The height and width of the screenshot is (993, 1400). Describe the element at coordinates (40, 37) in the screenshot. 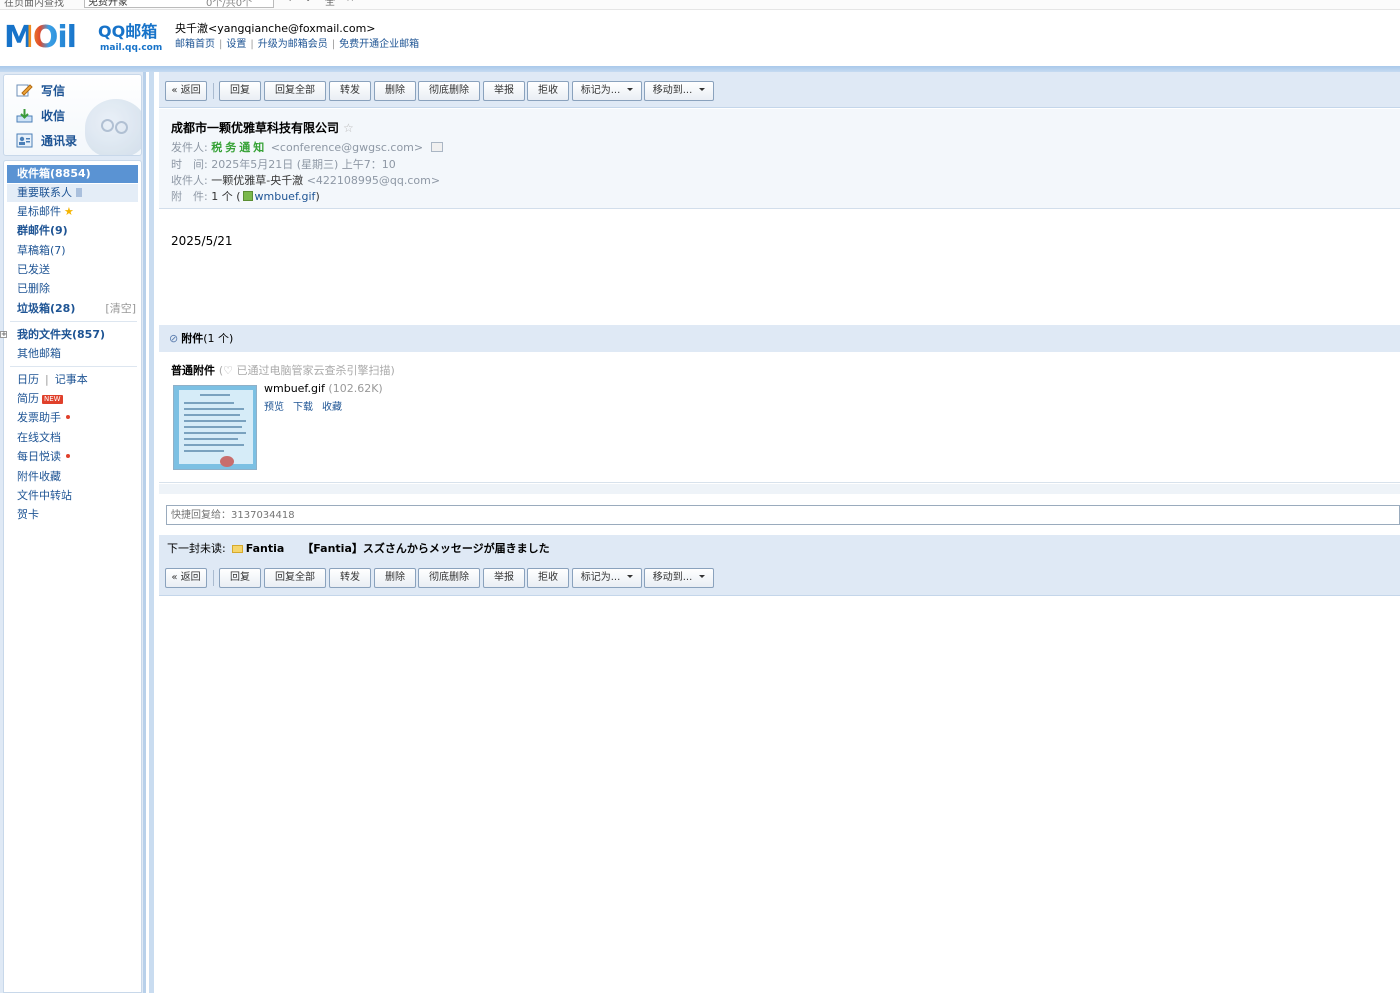

I see `logo-word: MOil` at that location.